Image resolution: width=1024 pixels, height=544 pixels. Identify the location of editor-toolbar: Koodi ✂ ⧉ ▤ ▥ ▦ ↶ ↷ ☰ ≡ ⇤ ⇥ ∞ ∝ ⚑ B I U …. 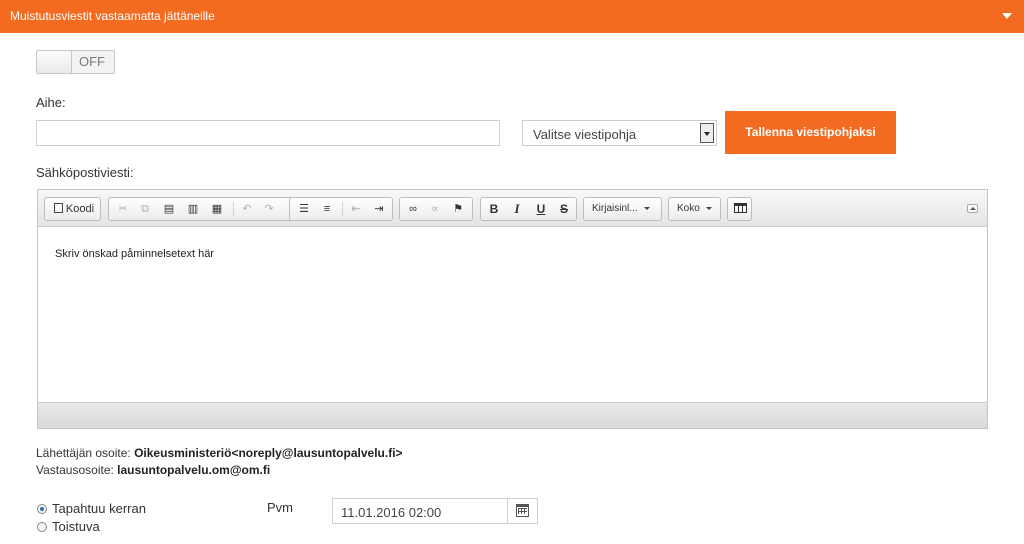
(512, 208).